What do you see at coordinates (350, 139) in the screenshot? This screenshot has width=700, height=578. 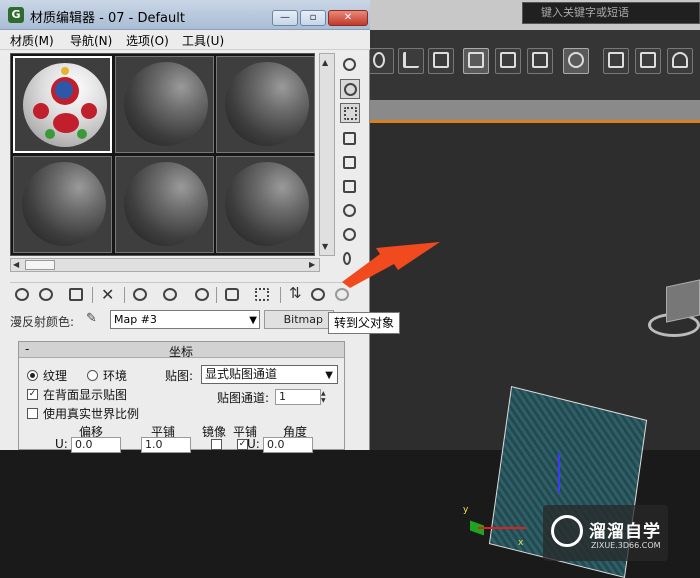 I see `uv-tiling-icon` at bounding box center [350, 139].